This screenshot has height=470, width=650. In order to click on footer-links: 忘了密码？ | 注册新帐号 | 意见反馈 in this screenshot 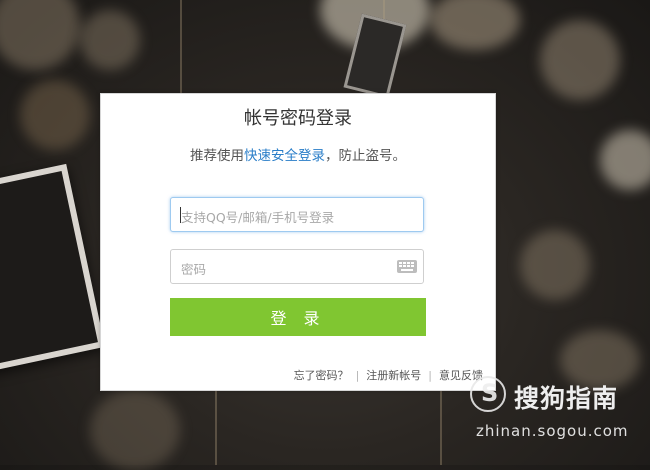, I will do `click(388, 375)`.